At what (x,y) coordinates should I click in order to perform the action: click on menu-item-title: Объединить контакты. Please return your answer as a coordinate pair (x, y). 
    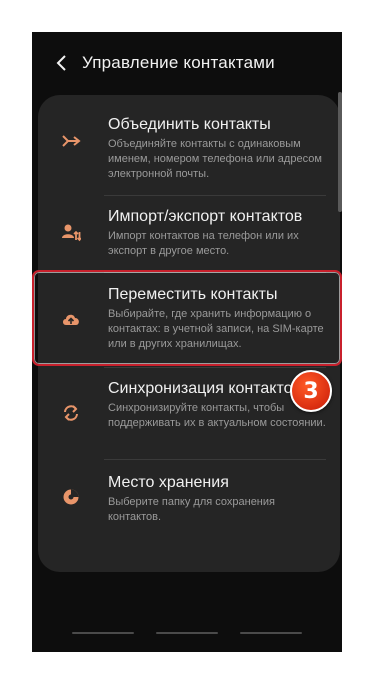
    Looking at the image, I should click on (189, 124).